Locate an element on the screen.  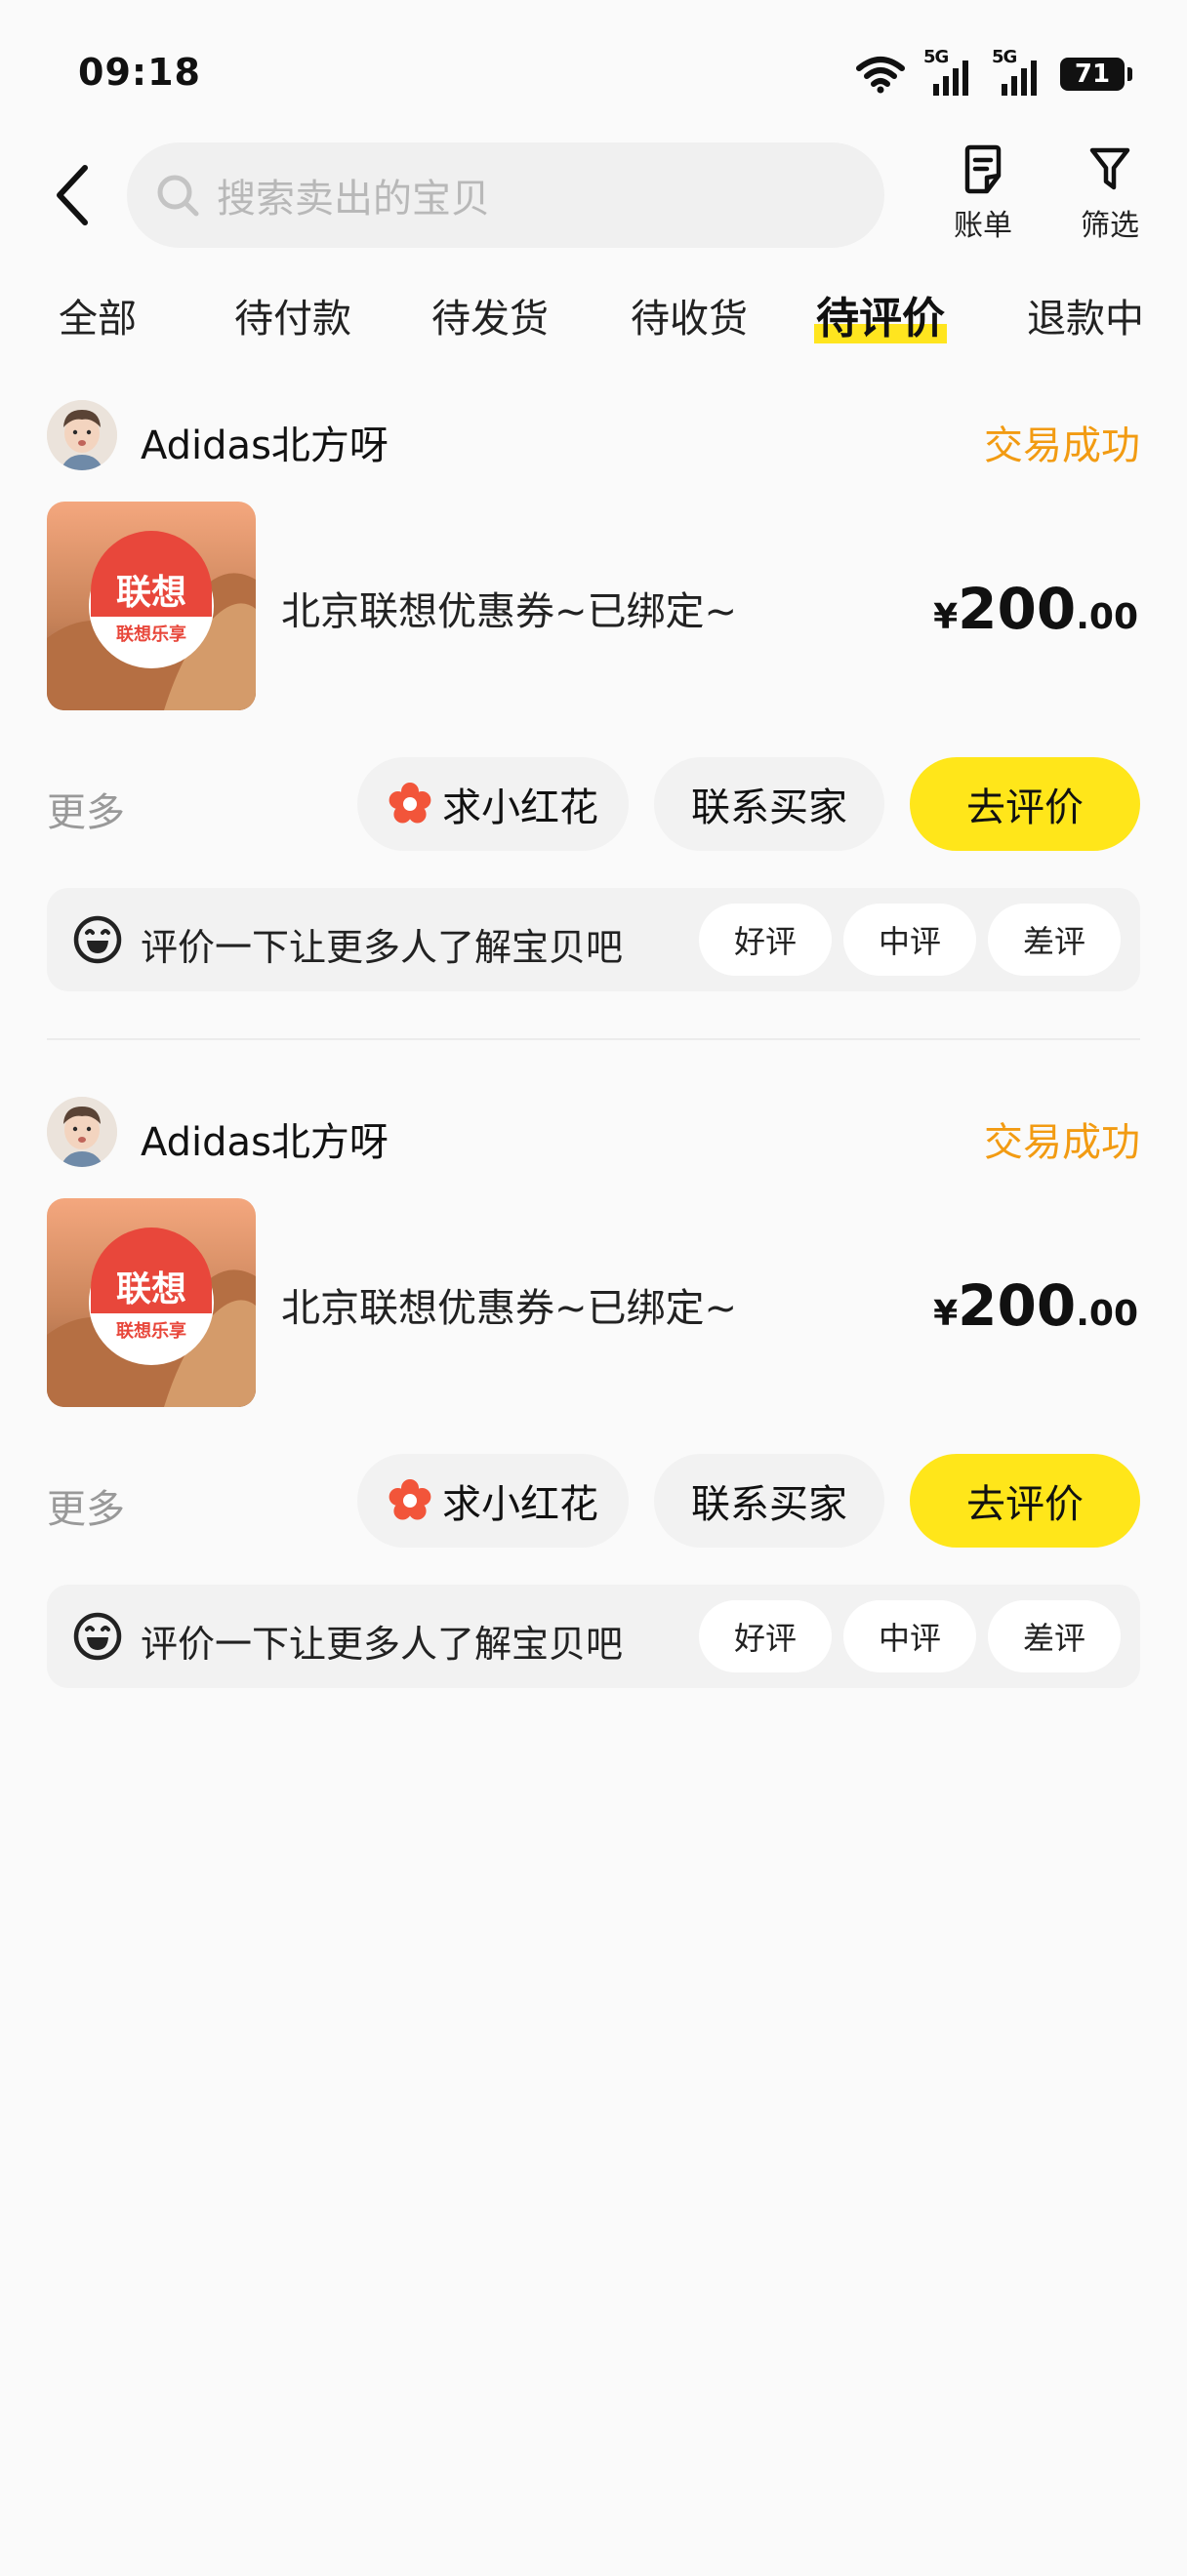
header: 搜索卖出的宝贝 账单 筛选 is located at coordinates (593, 198).